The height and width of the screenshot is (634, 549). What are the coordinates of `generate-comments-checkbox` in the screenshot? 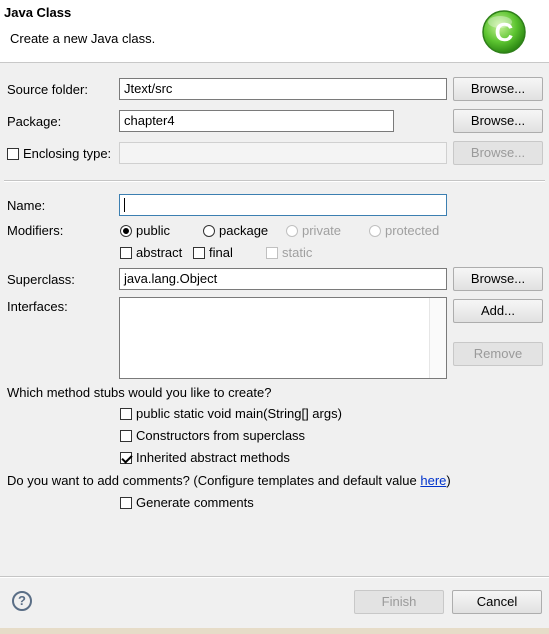 It's located at (126, 503).